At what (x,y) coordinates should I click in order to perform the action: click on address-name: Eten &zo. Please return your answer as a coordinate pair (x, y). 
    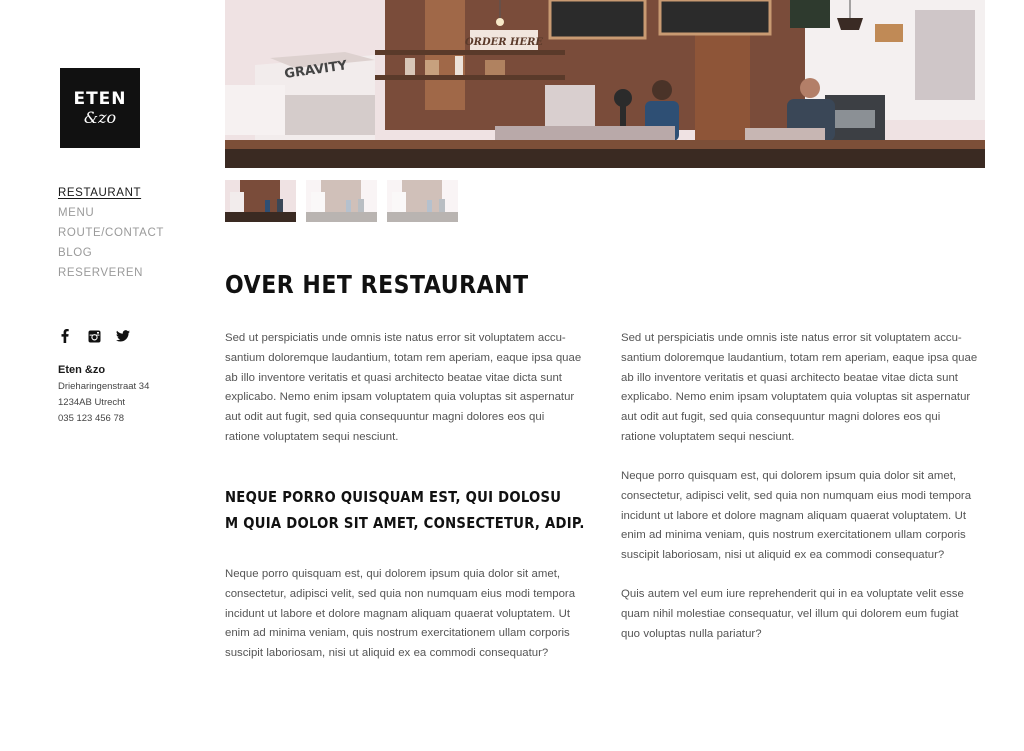
    Looking at the image, I should click on (82, 370).